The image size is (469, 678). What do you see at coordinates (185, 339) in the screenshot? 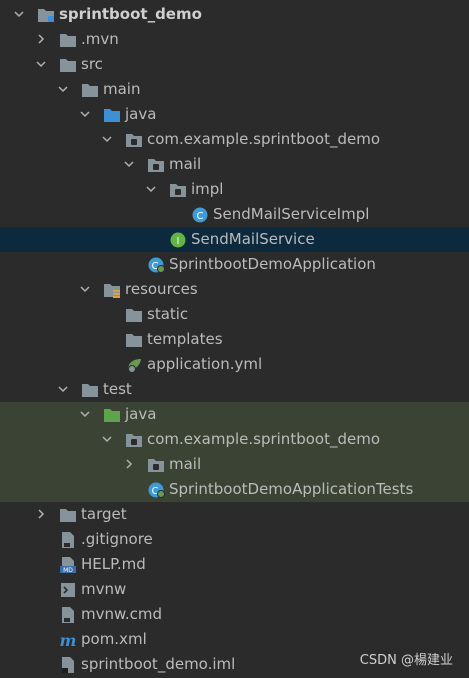
I see `tree-item-label: templates` at bounding box center [185, 339].